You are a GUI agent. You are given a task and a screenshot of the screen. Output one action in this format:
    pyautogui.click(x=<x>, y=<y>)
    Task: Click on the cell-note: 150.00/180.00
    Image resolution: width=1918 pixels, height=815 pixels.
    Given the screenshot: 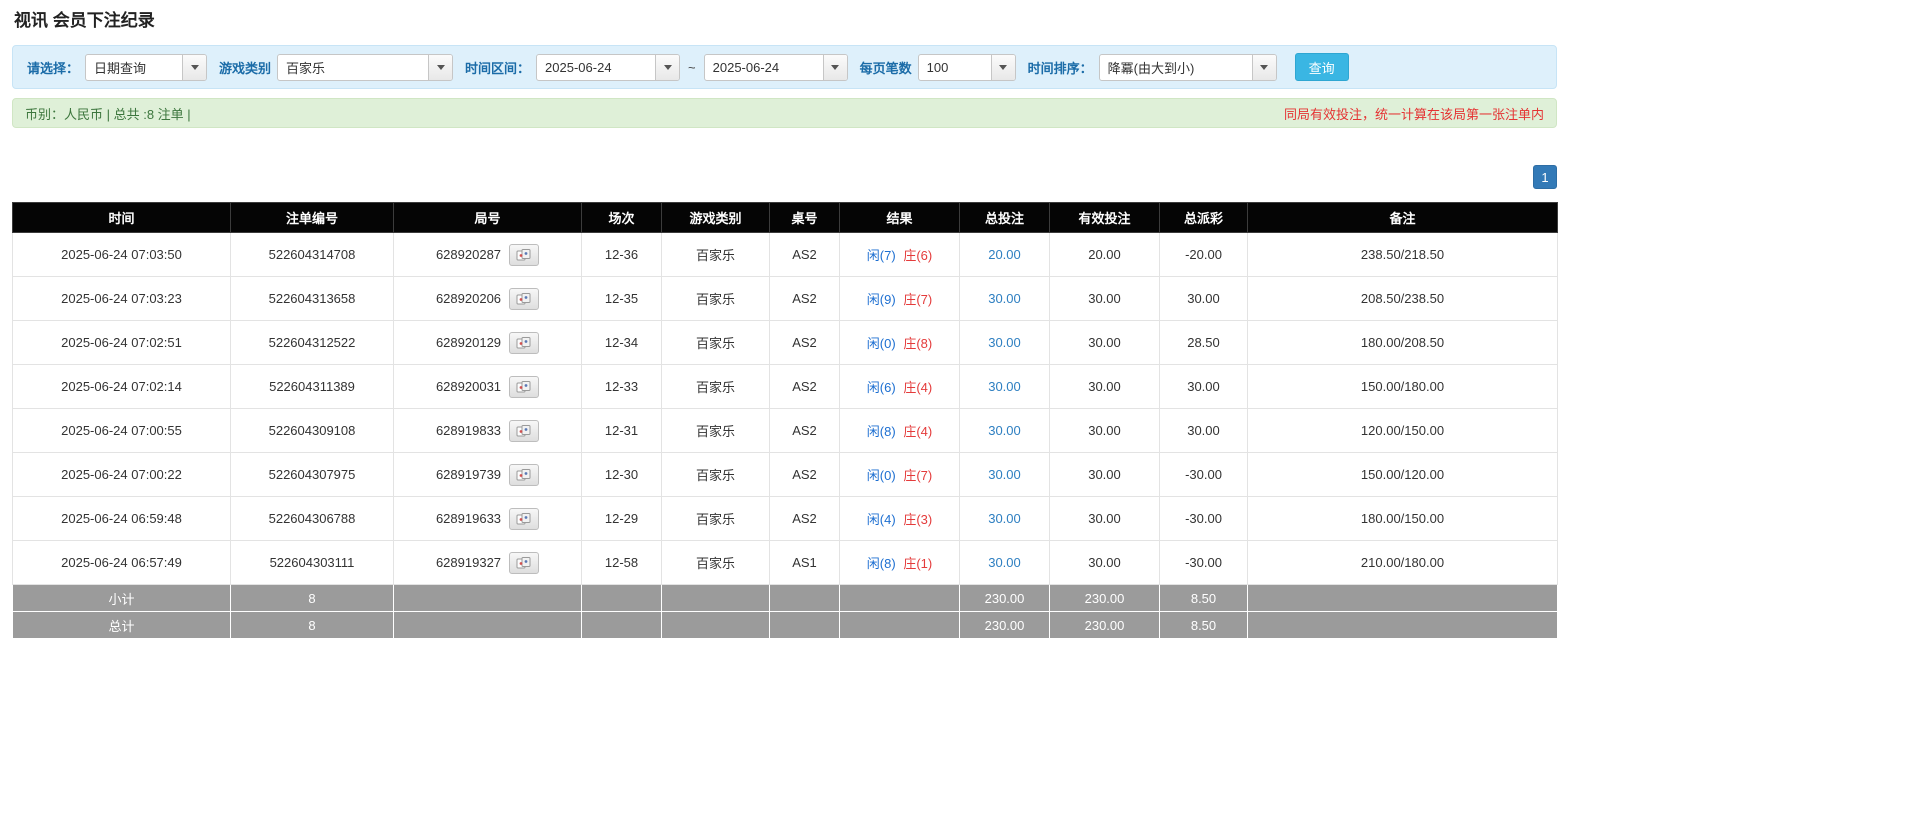 What is the action you would take?
    pyautogui.click(x=1402, y=386)
    